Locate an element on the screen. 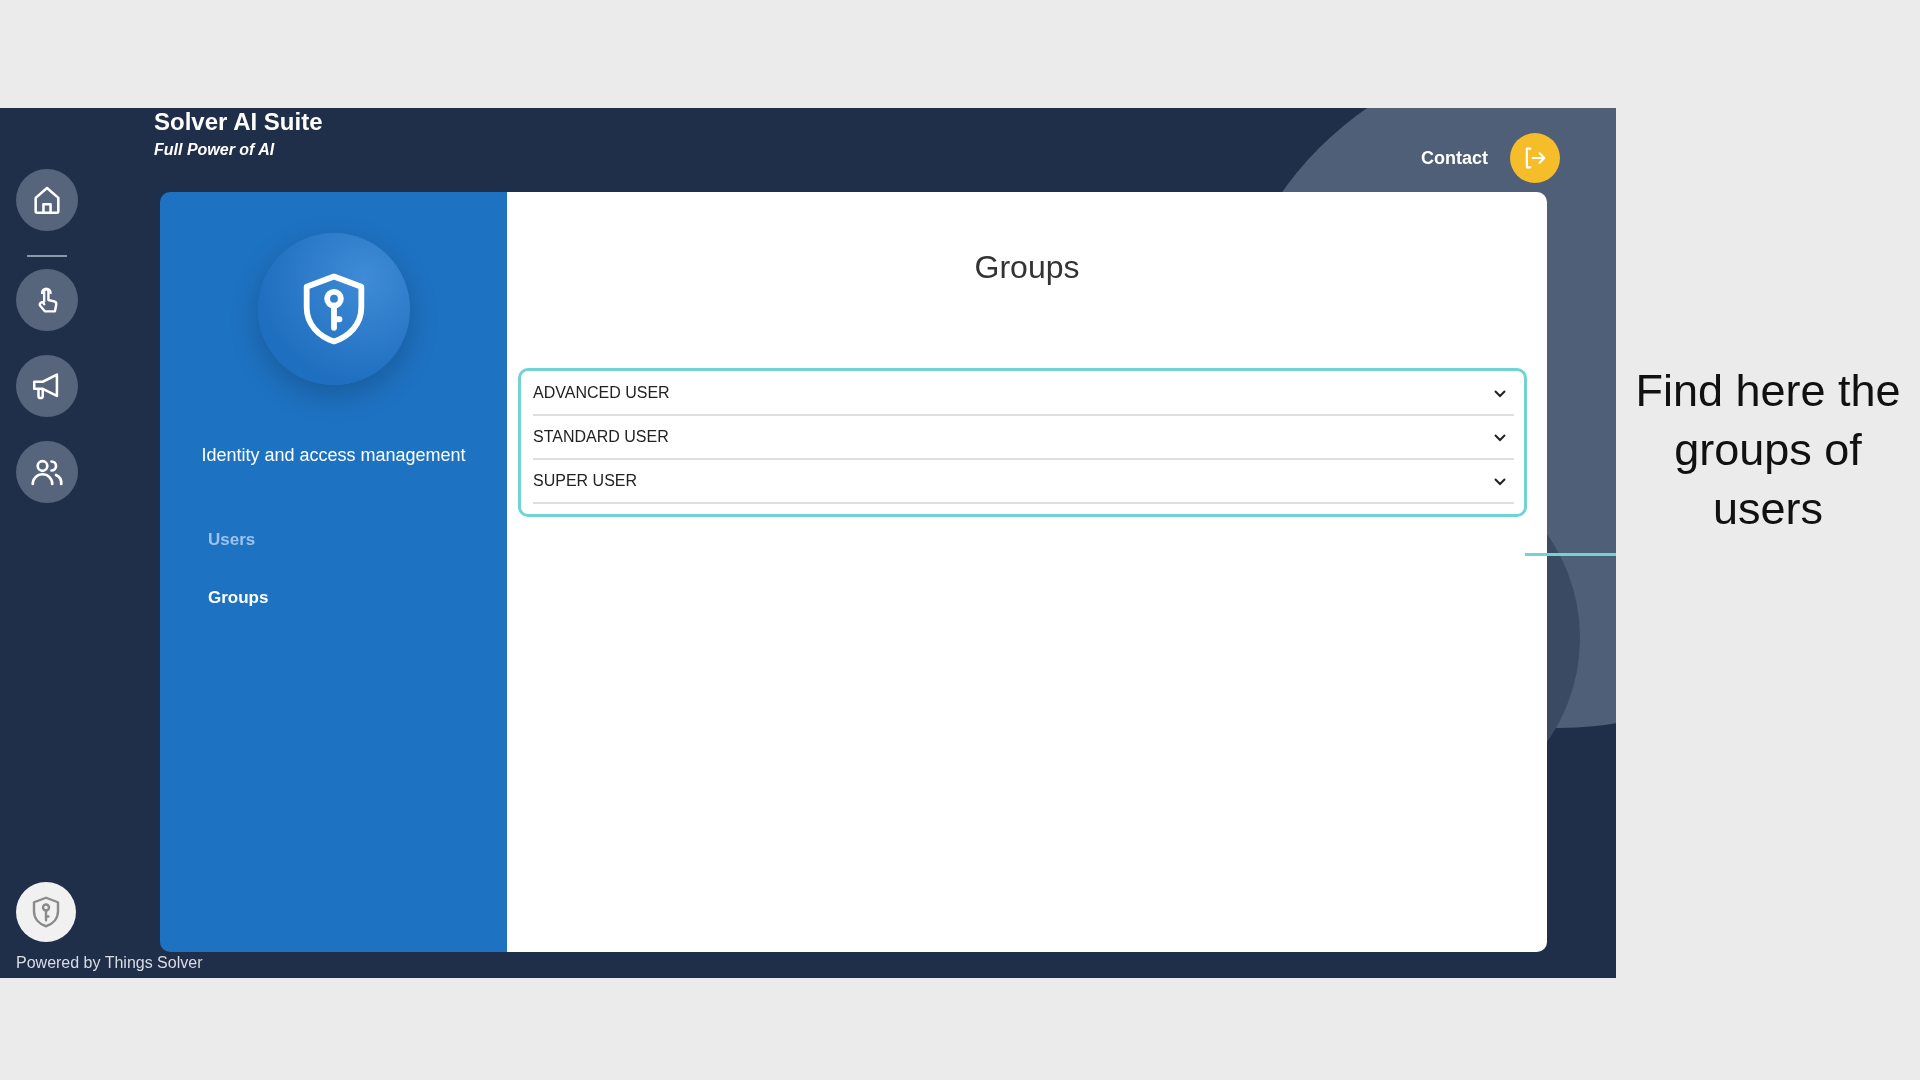  app-title: Solver AI Suite is located at coordinates (238, 122).